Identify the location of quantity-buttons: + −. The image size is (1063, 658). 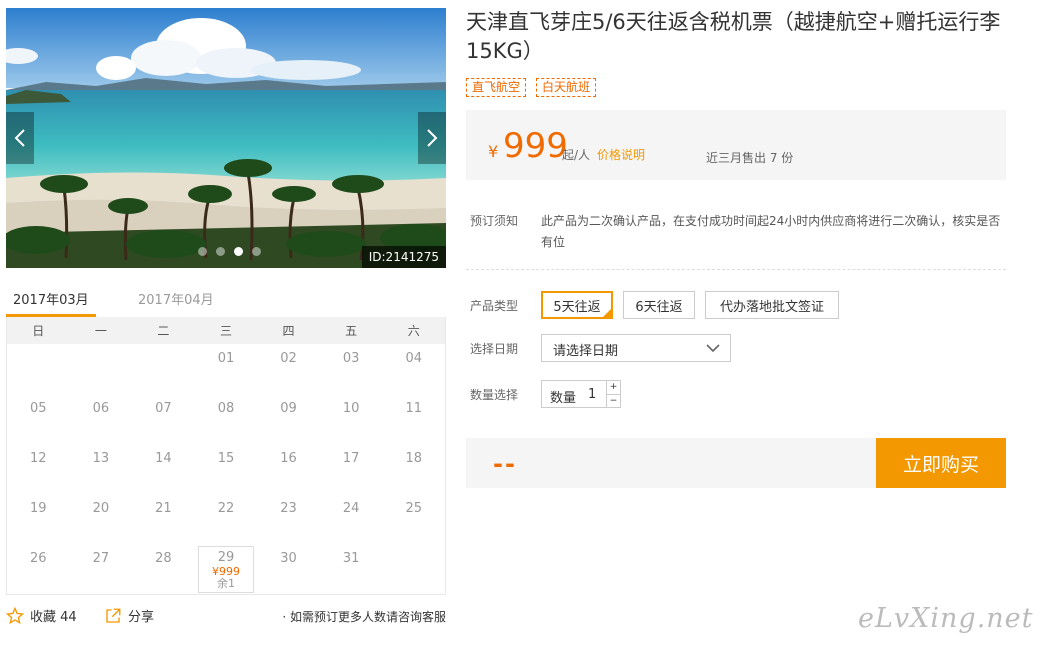
(613, 394).